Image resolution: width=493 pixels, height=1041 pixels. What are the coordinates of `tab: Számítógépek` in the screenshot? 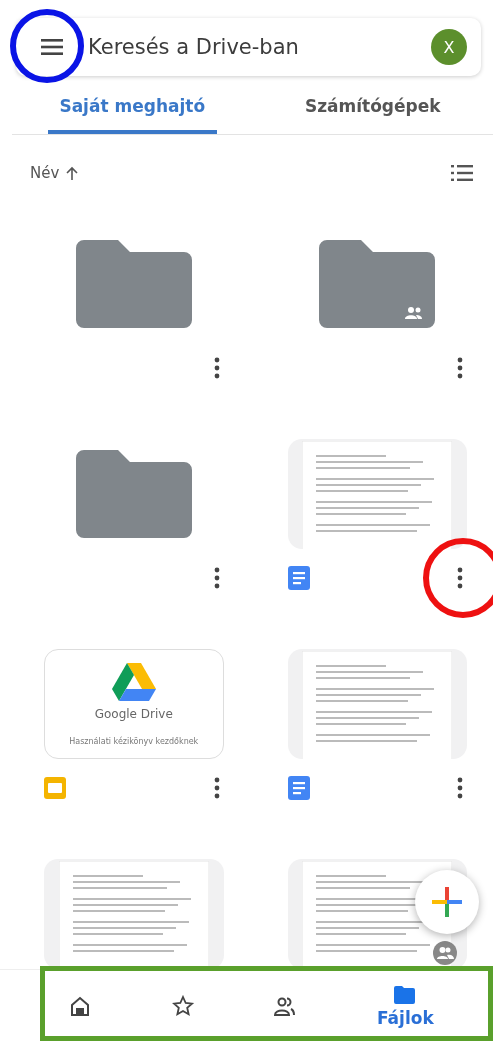 It's located at (372, 108).